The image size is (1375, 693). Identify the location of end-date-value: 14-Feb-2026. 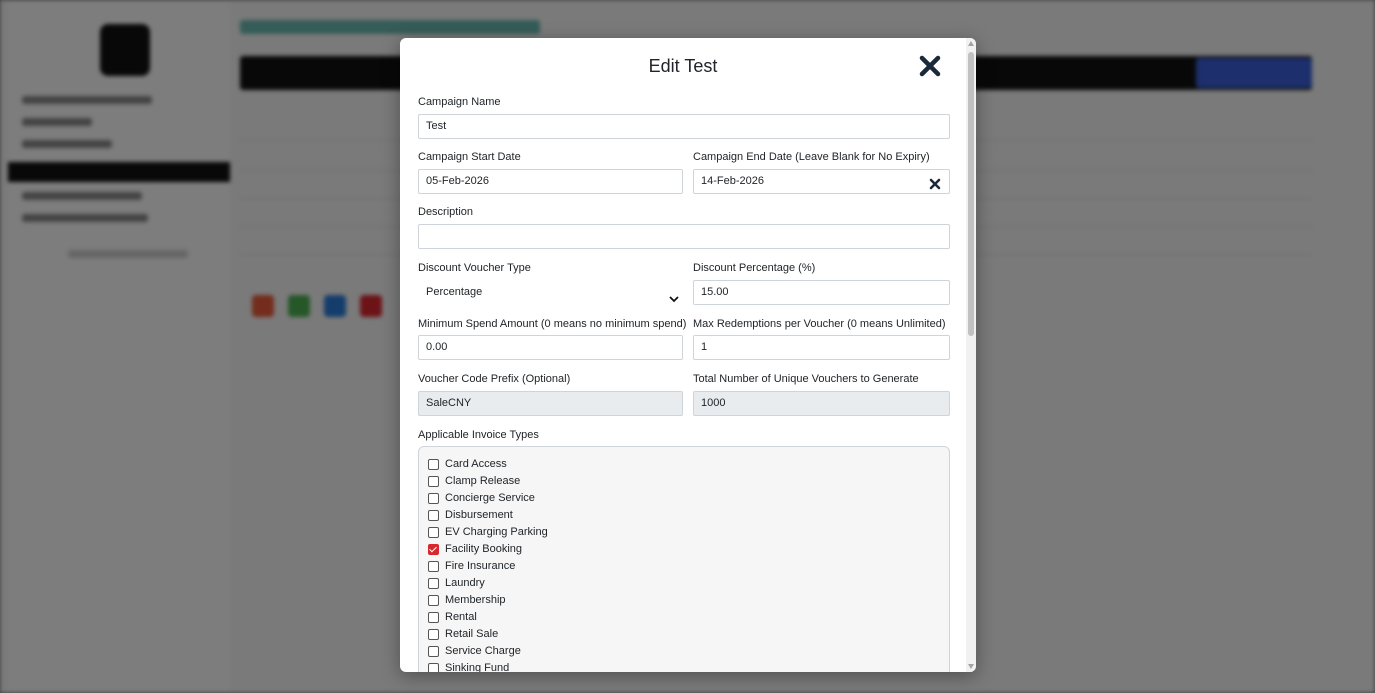
(732, 181).